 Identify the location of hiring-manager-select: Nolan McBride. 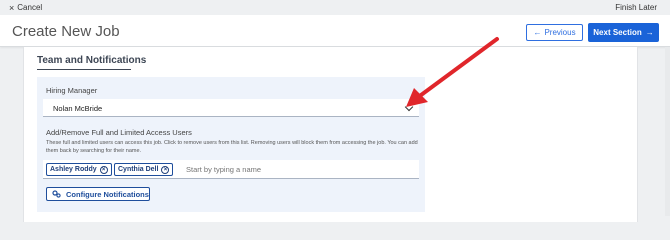
(231, 108).